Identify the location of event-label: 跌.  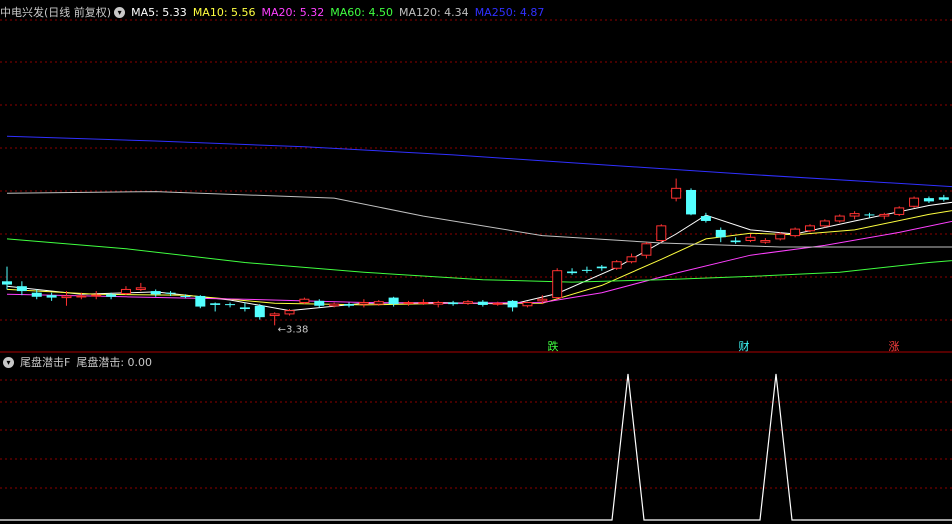
(553, 346).